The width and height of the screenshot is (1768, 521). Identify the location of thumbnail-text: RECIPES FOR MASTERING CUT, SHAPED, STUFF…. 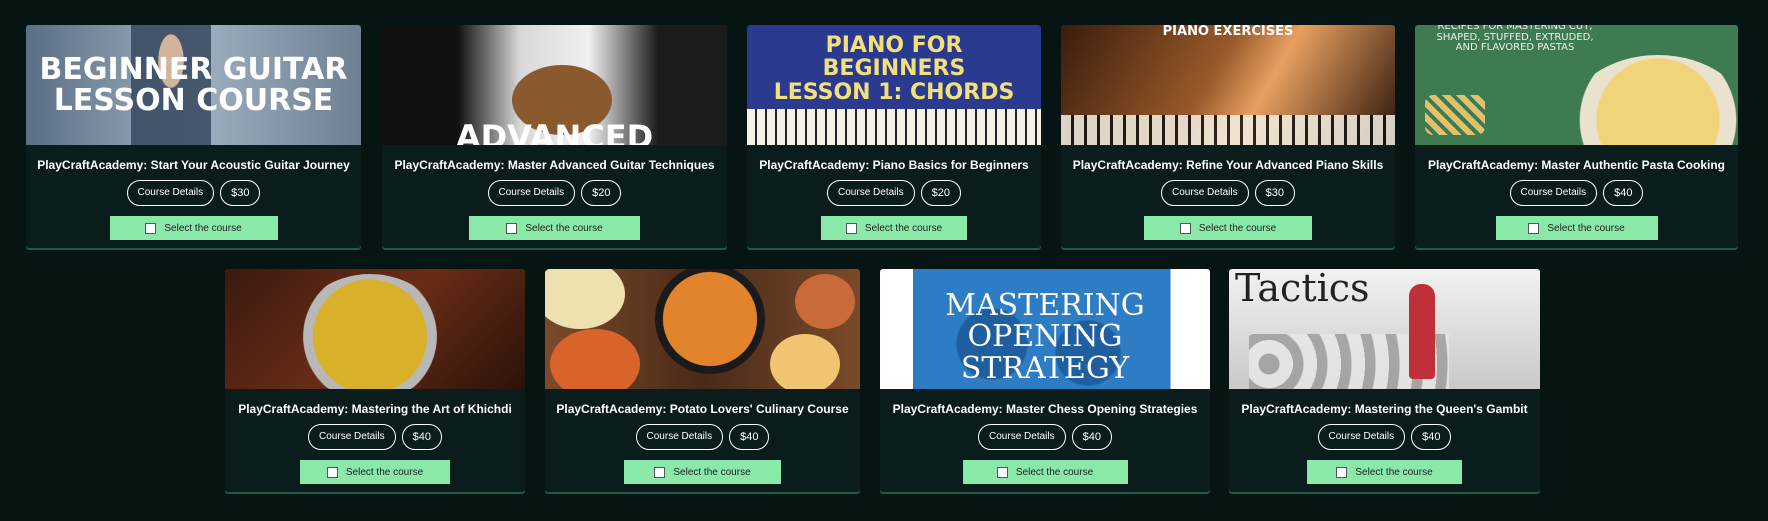
(1515, 39).